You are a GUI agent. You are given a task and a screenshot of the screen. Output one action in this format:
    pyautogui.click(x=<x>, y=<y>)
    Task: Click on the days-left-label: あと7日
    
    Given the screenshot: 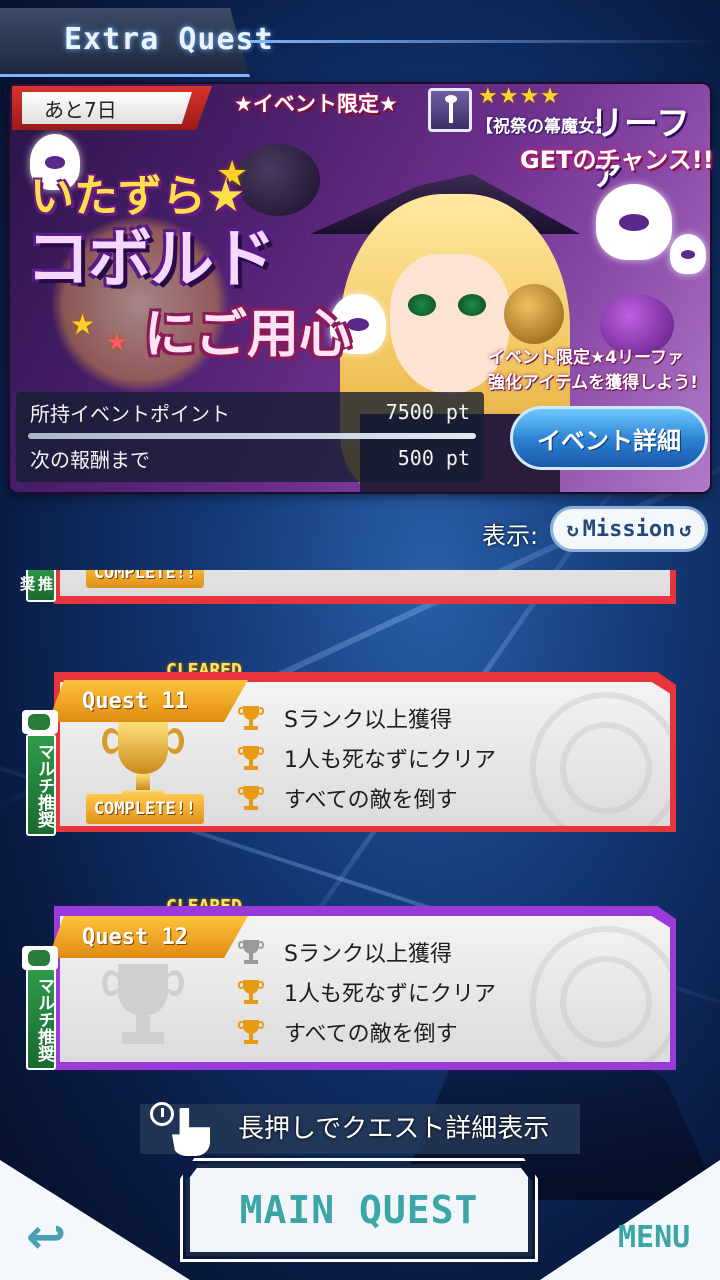 What is the action you would take?
    pyautogui.click(x=107, y=108)
    